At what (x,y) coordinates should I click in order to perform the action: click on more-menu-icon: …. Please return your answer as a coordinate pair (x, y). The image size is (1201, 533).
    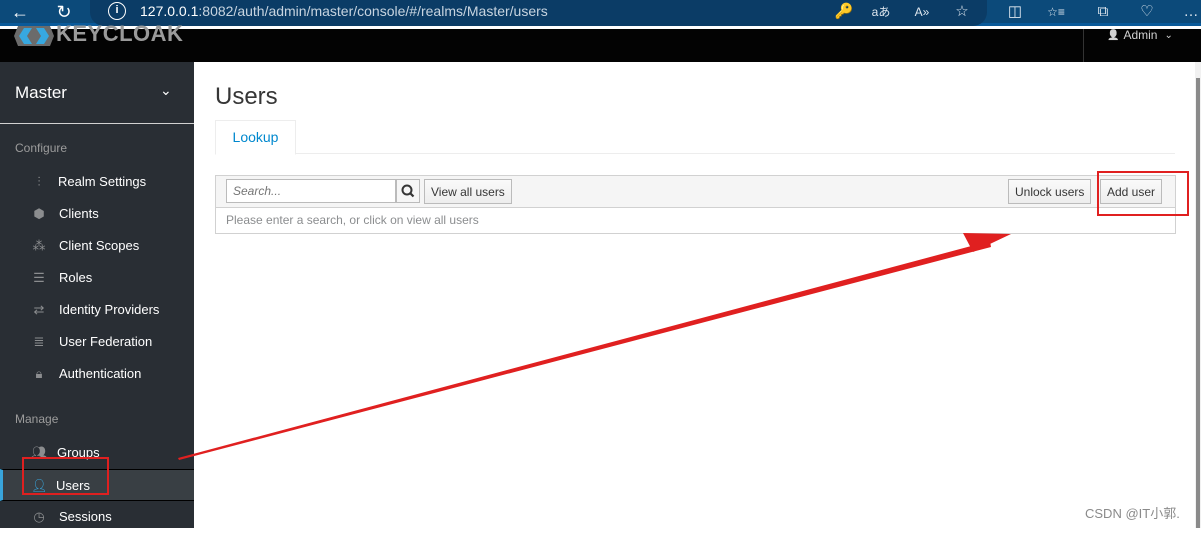
    Looking at the image, I should click on (1190, 13).